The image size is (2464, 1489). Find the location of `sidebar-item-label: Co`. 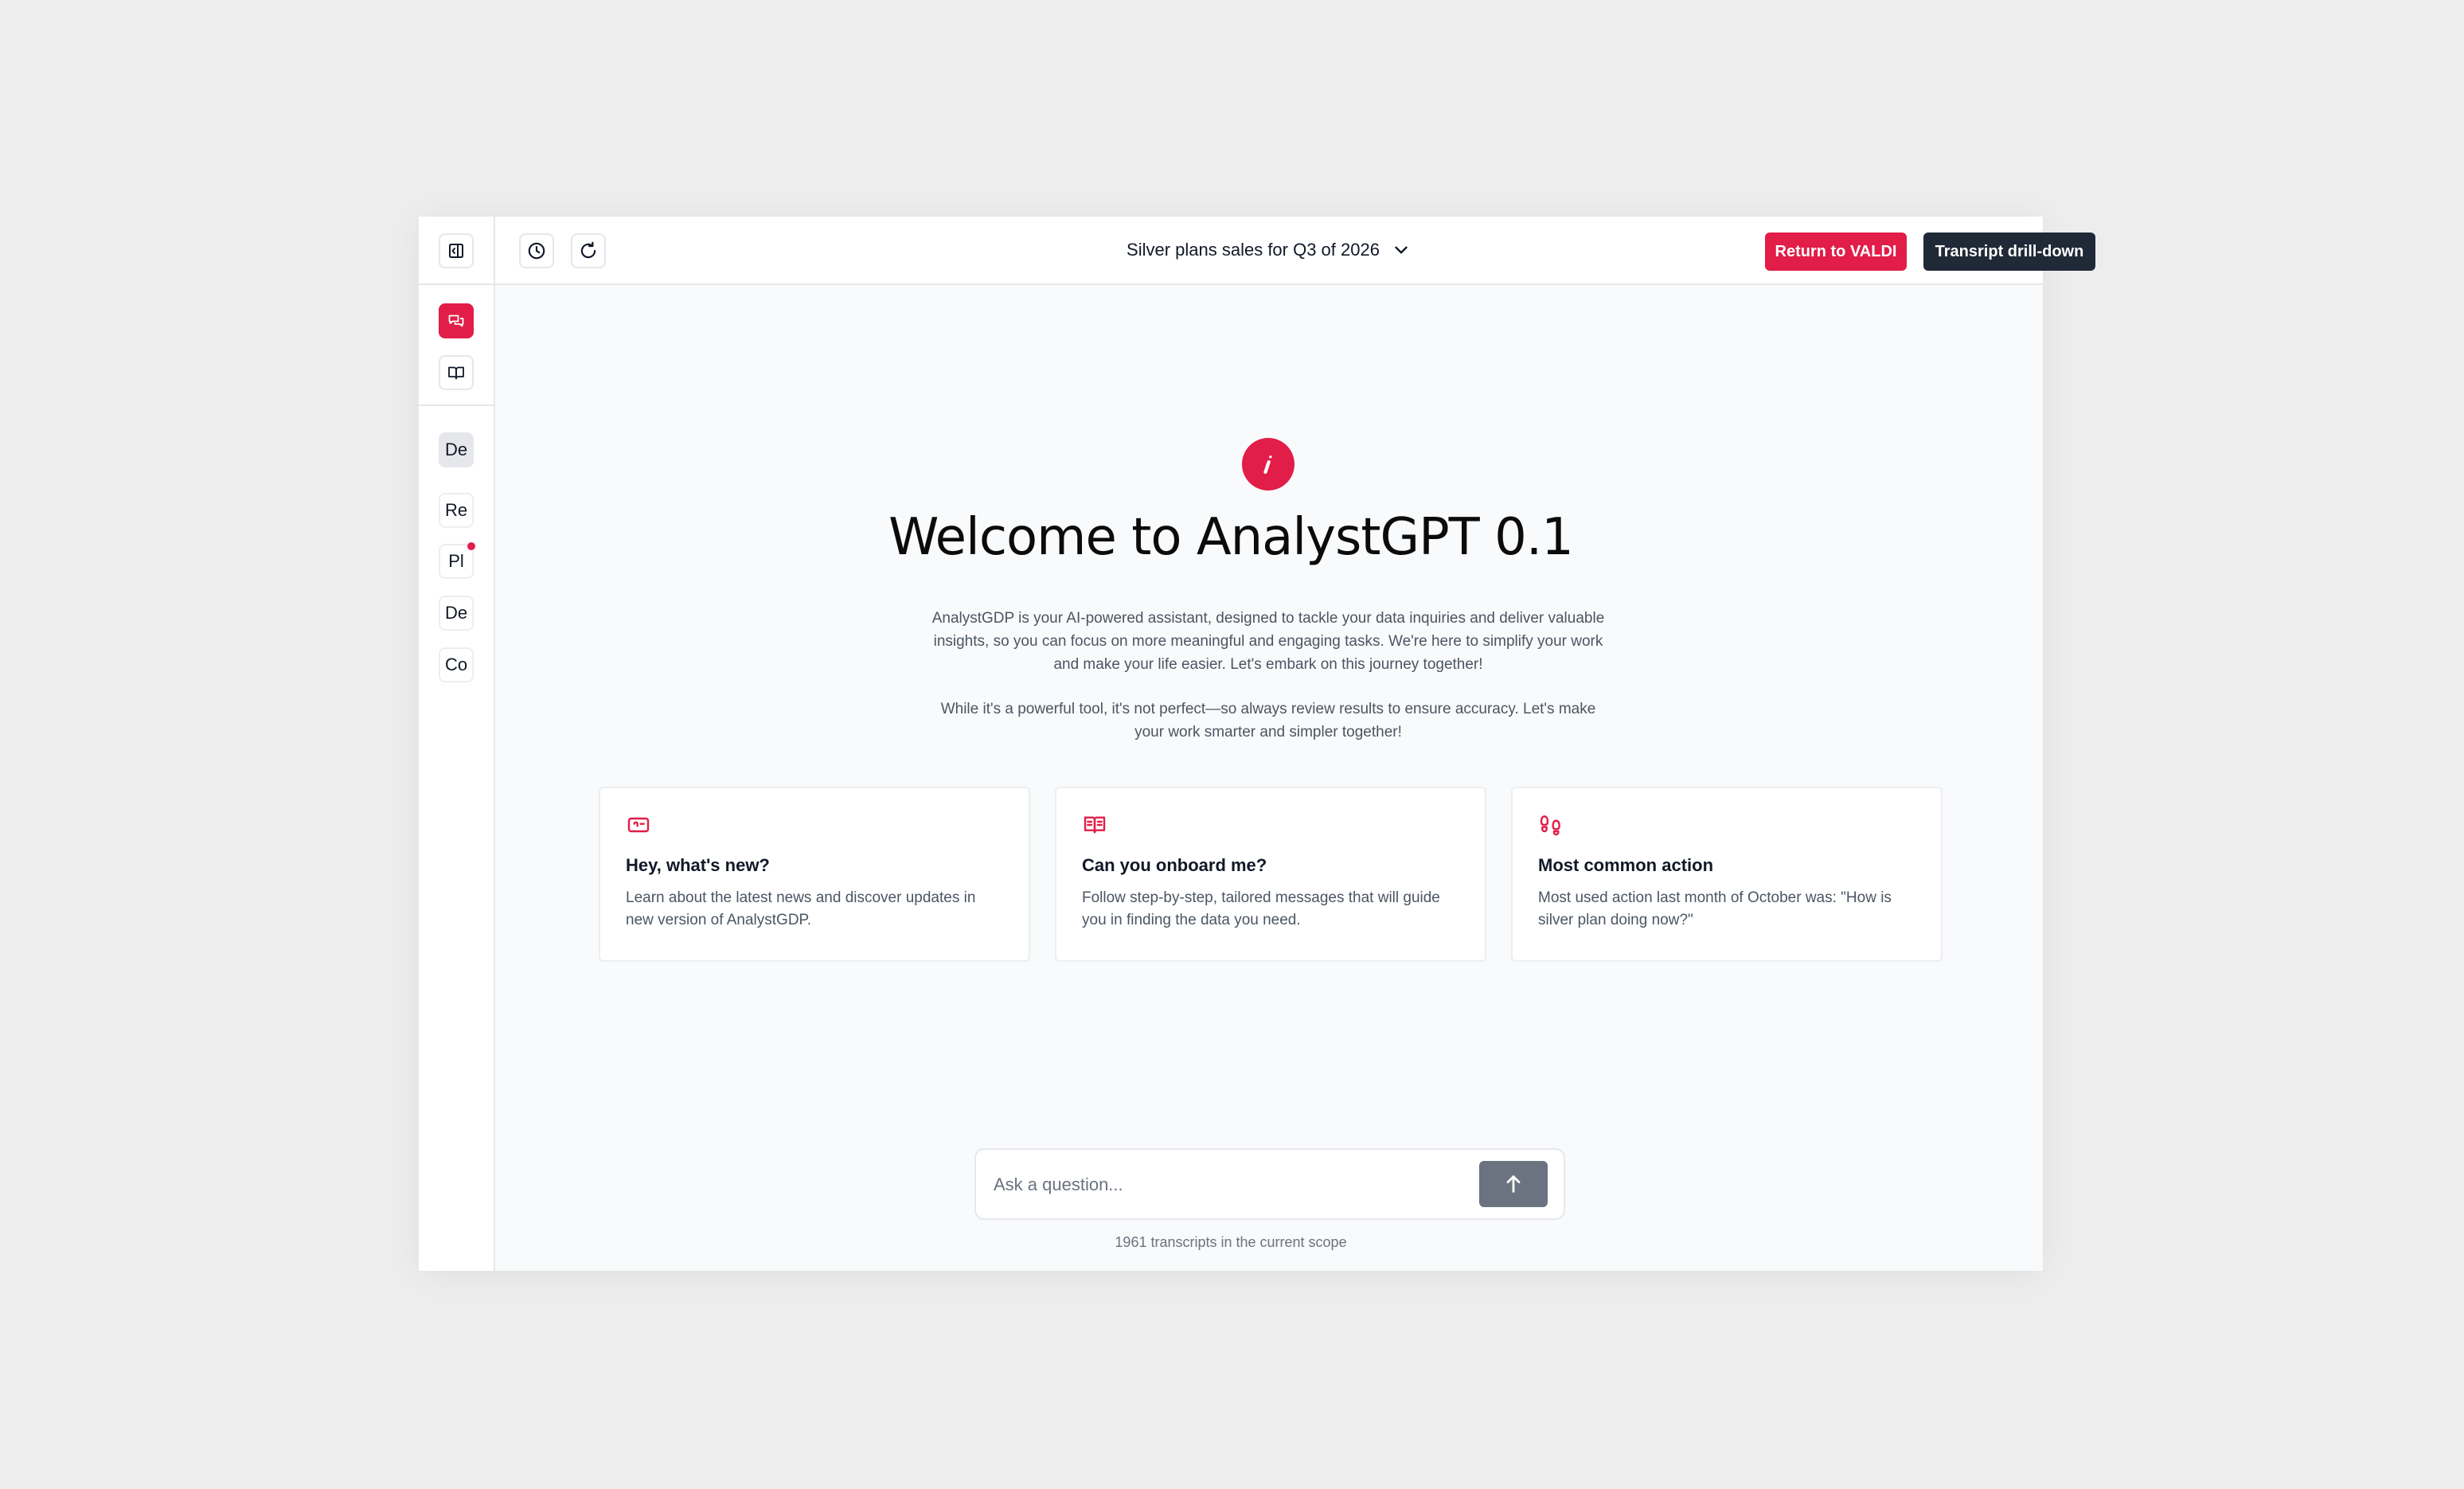

sidebar-item-label: Co is located at coordinates (456, 664).